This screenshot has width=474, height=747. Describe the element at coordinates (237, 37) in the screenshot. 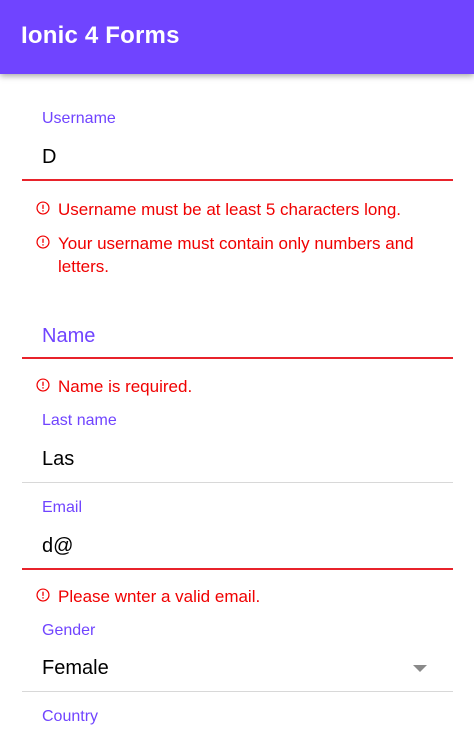

I see `app-toolbar: Ionic 4 Forms` at that location.